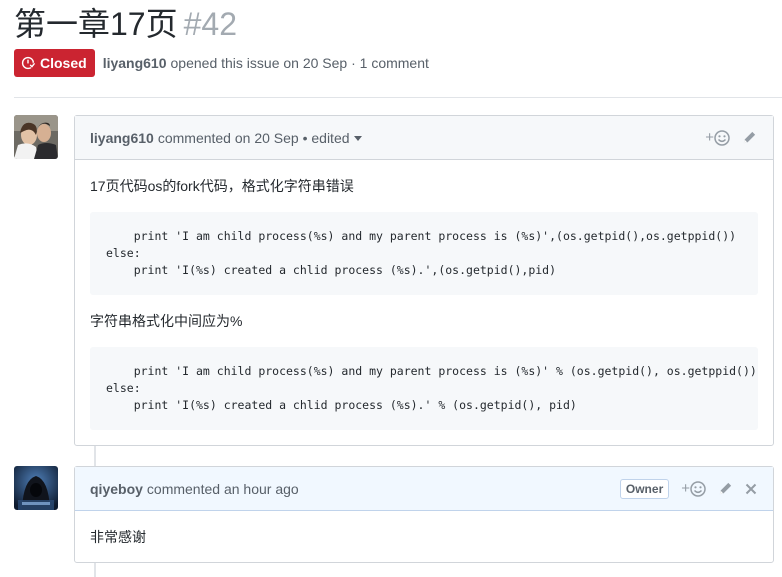  What do you see at coordinates (210, 24) in the screenshot?
I see `issue-number: #42` at bounding box center [210, 24].